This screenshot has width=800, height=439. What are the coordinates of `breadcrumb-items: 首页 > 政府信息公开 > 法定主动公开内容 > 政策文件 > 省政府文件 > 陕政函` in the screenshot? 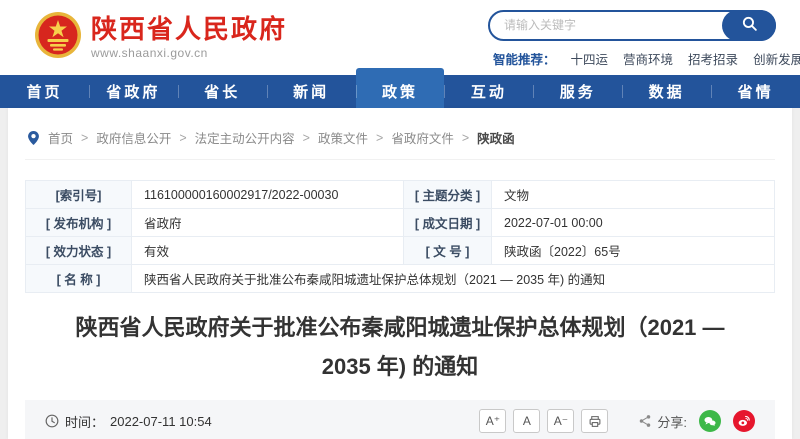 It's located at (281, 137).